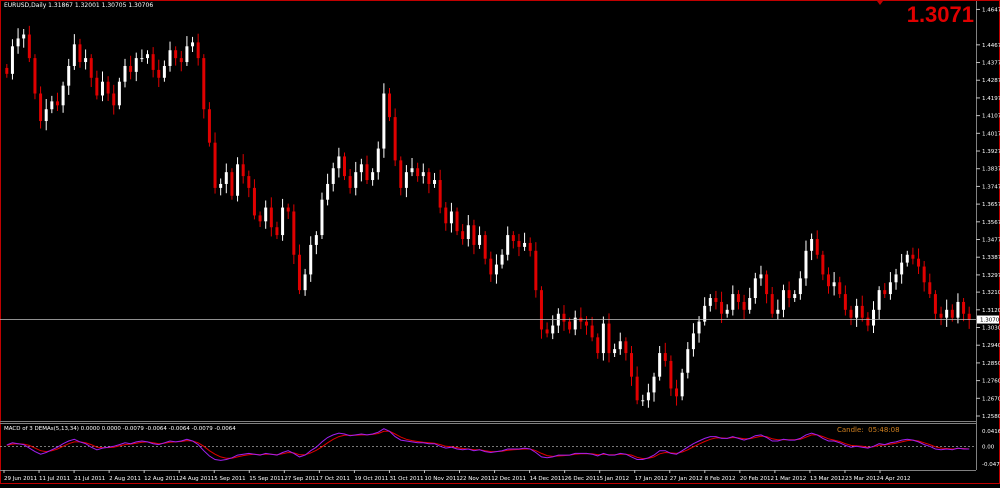  I want to click on macd-axis-label: -0.047, so click(991, 465).